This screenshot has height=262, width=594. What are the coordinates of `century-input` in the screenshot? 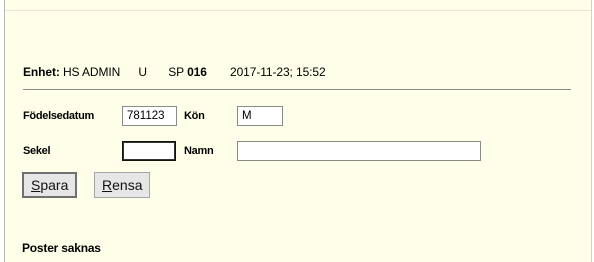 It's located at (149, 151).